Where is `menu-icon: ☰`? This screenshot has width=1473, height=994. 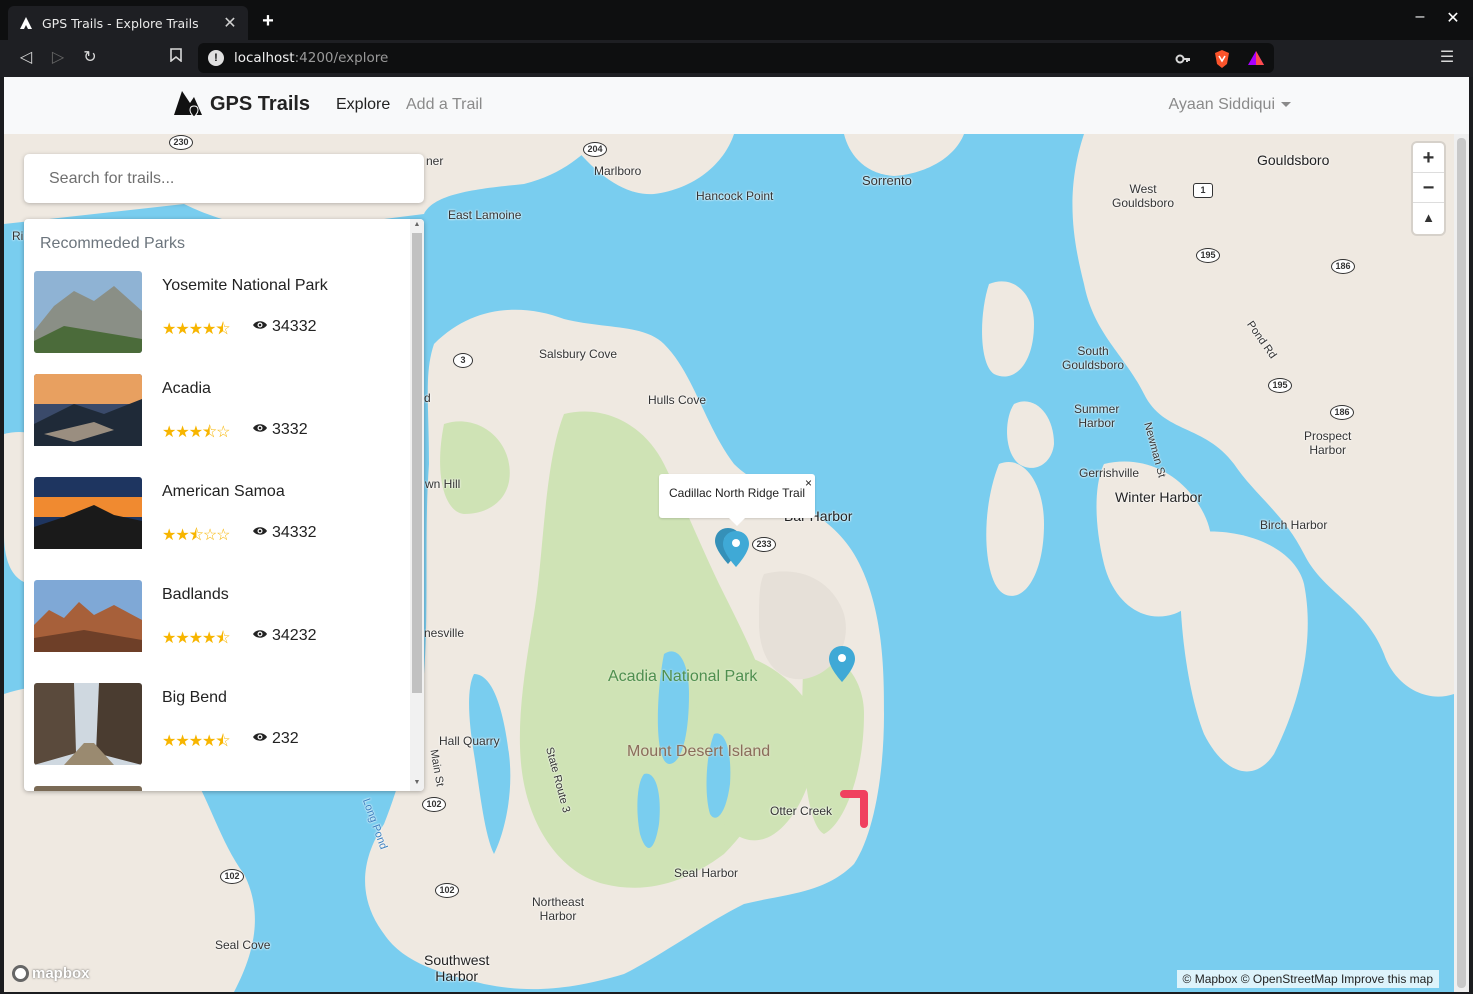
menu-icon: ☰ is located at coordinates (1447, 58).